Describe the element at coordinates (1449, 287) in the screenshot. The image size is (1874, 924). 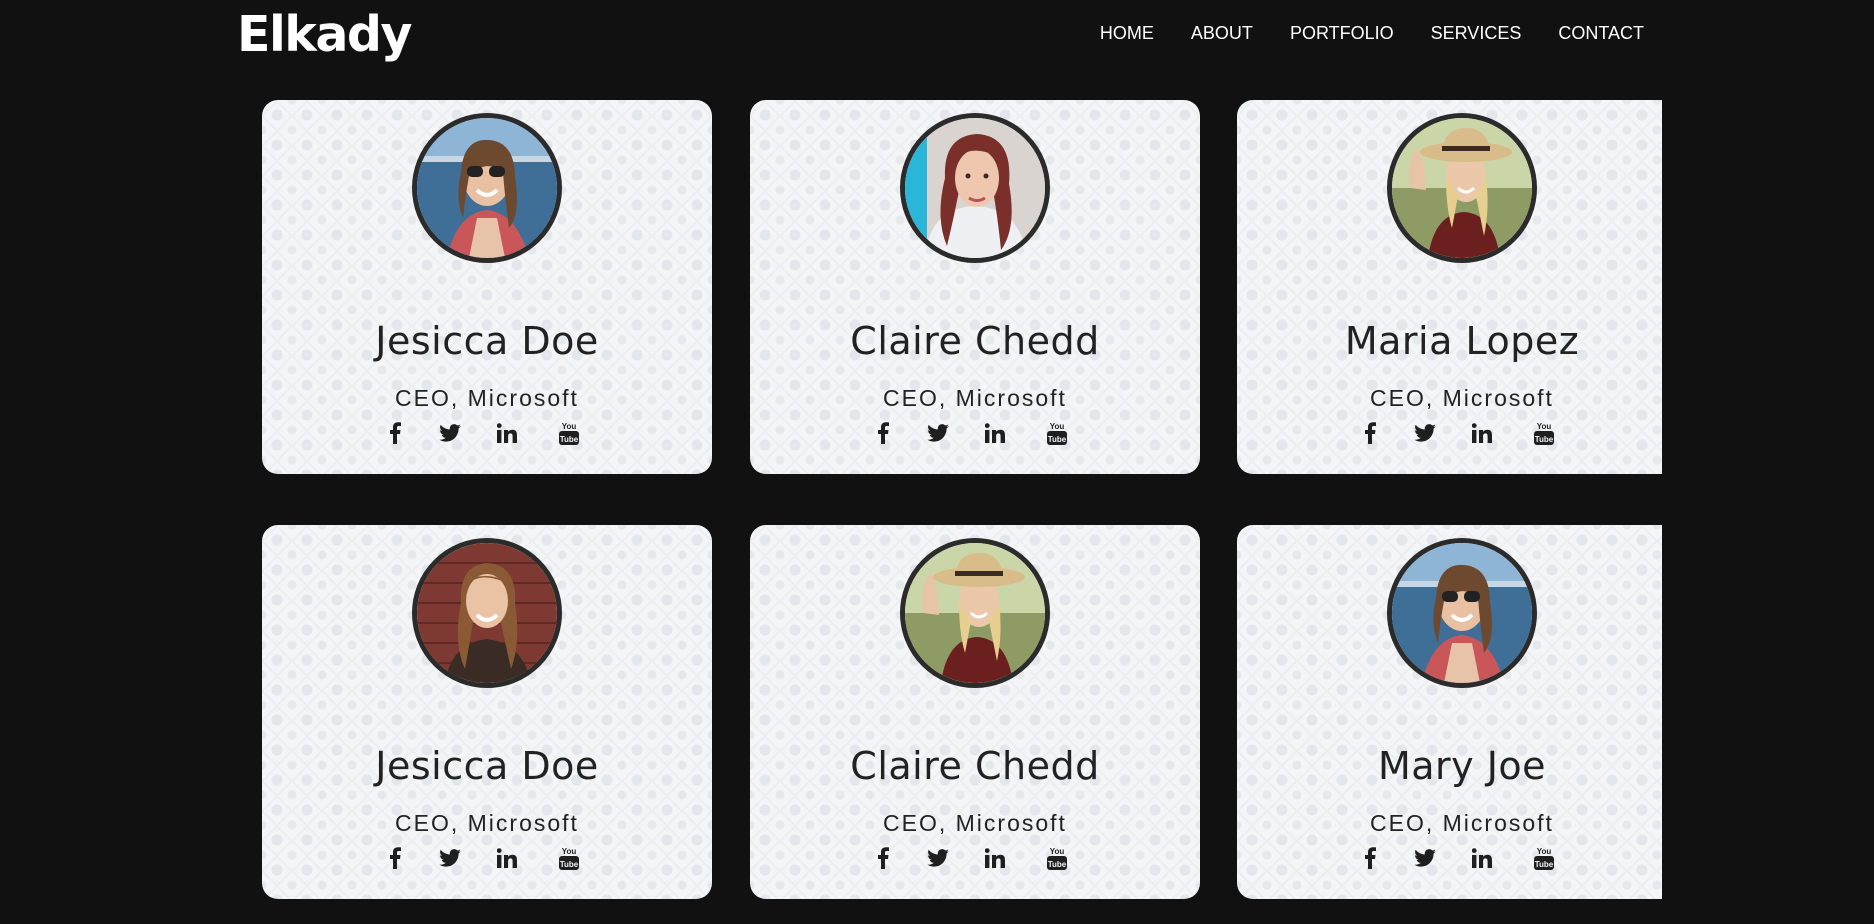
I see `team-card: Maria Lopez CEO, Microsoft You Tube` at that location.